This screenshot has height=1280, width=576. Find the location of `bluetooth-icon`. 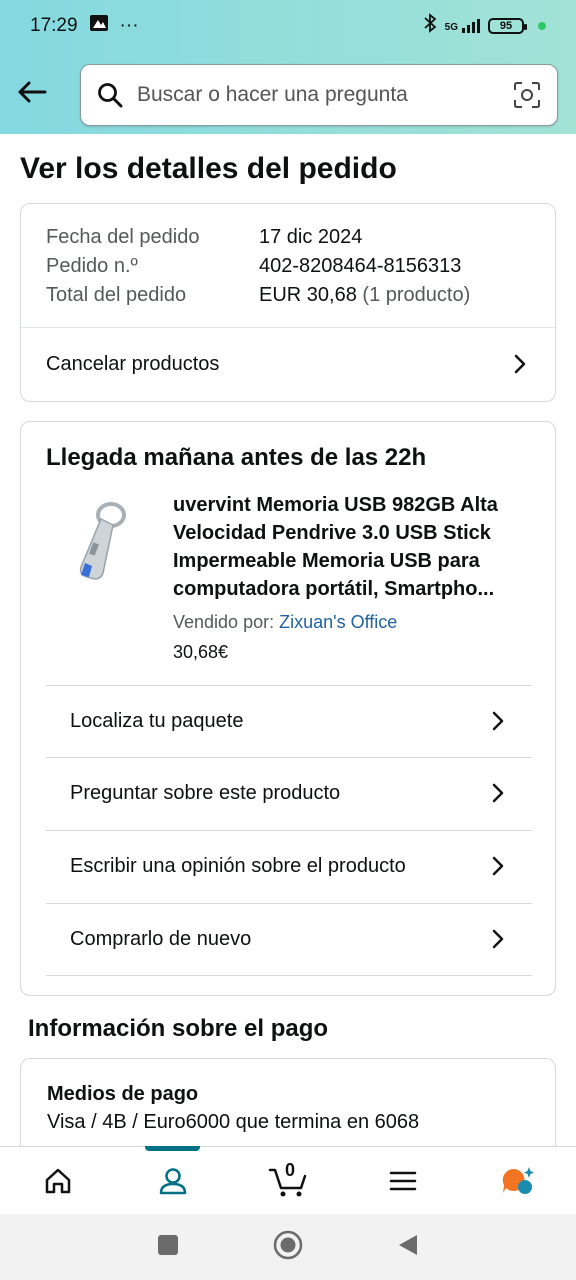

bluetooth-icon is located at coordinates (430, 26).